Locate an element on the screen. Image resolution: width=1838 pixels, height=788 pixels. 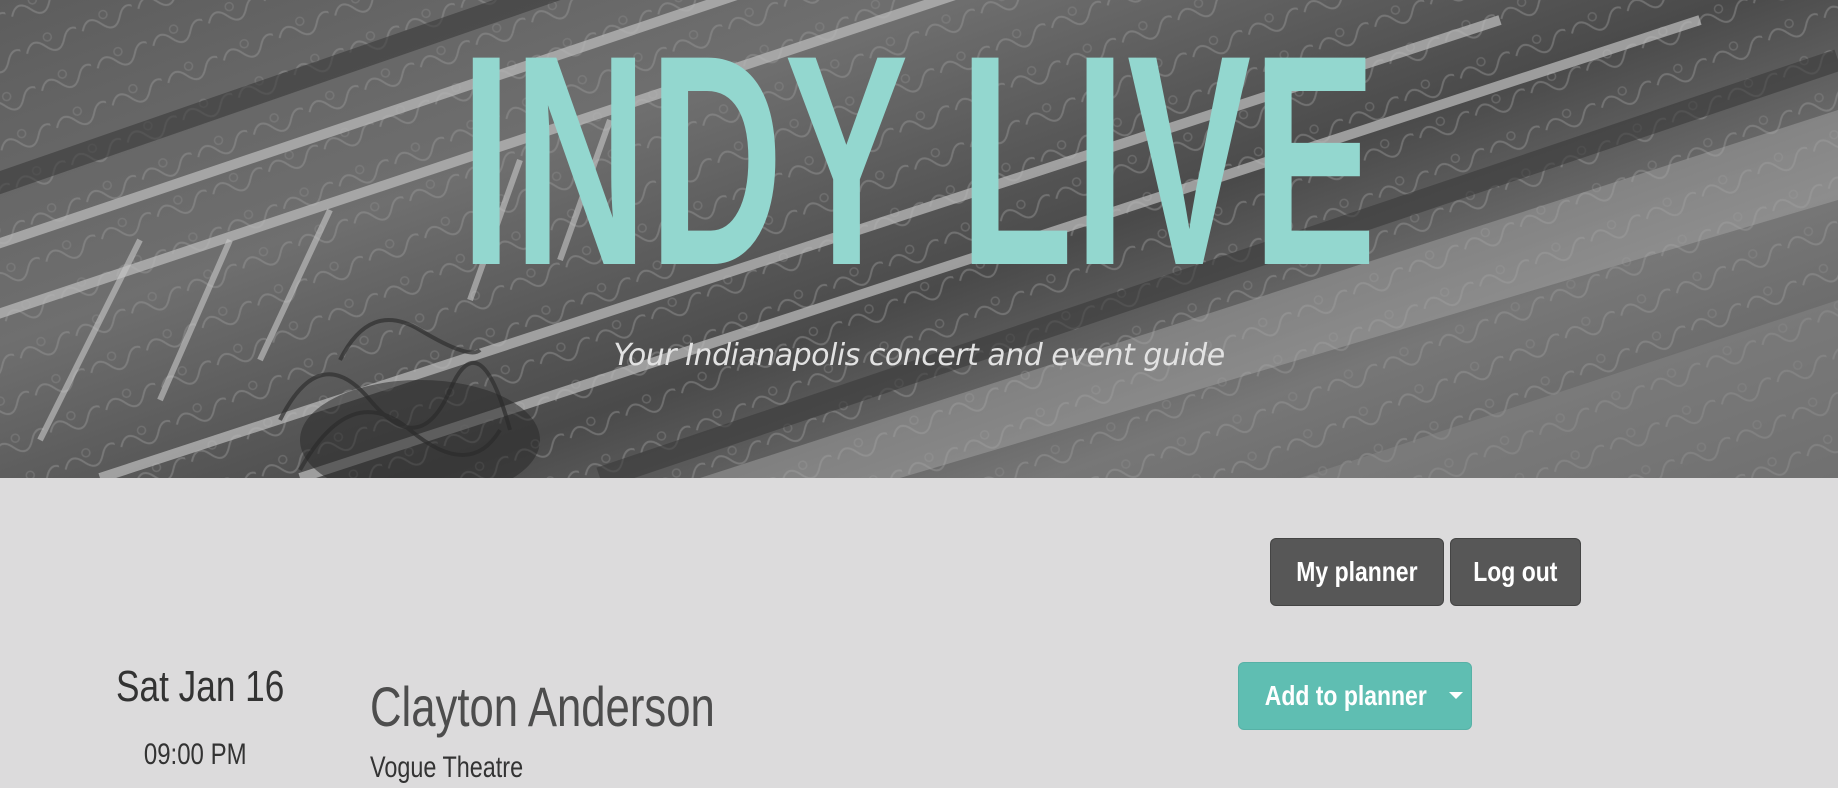
event-date-text: Sat Jan 16 is located at coordinates (200, 686).